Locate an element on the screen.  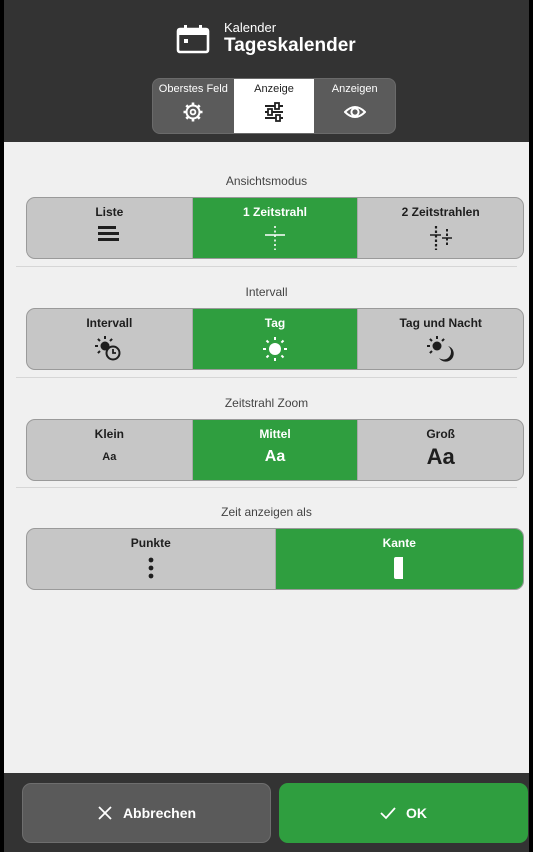
app-subtitle: Kalender is located at coordinates (250, 27).